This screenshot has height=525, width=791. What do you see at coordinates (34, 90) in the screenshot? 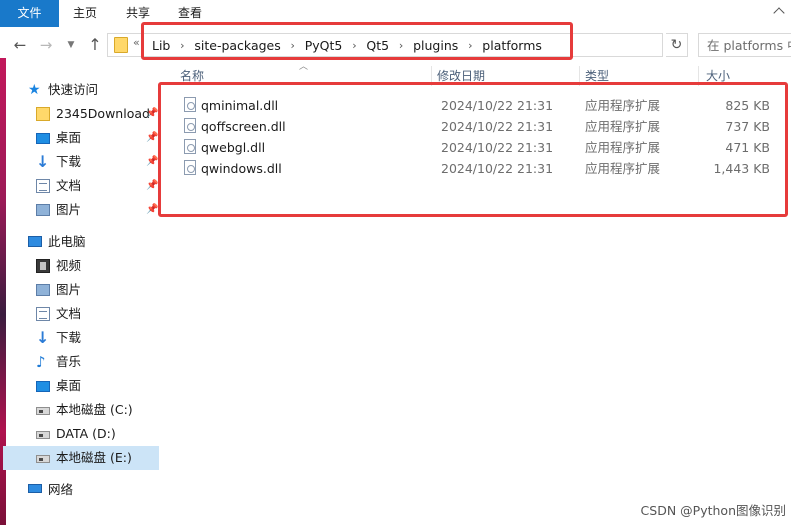
I see `star-icon: ★` at bounding box center [34, 90].